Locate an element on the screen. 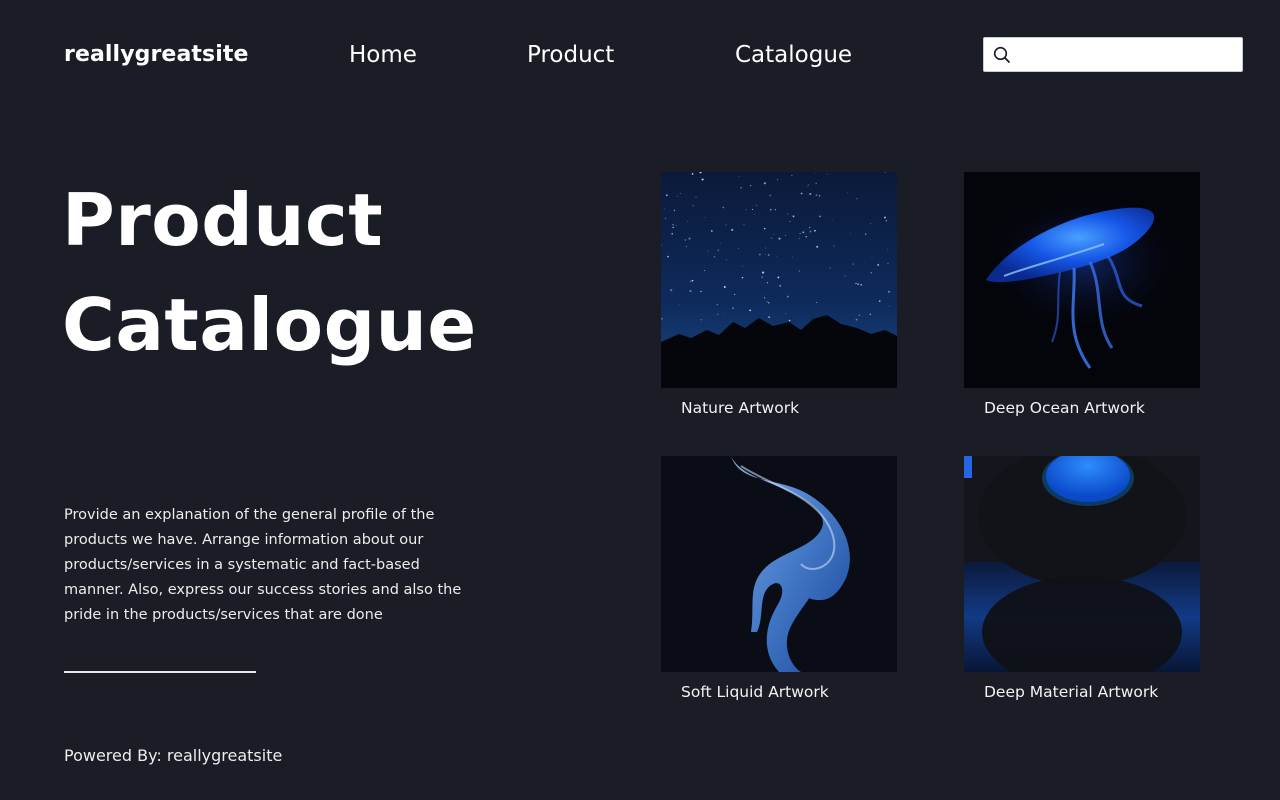 This screenshot has width=1280, height=800. blue-smoke-image is located at coordinates (779, 564).